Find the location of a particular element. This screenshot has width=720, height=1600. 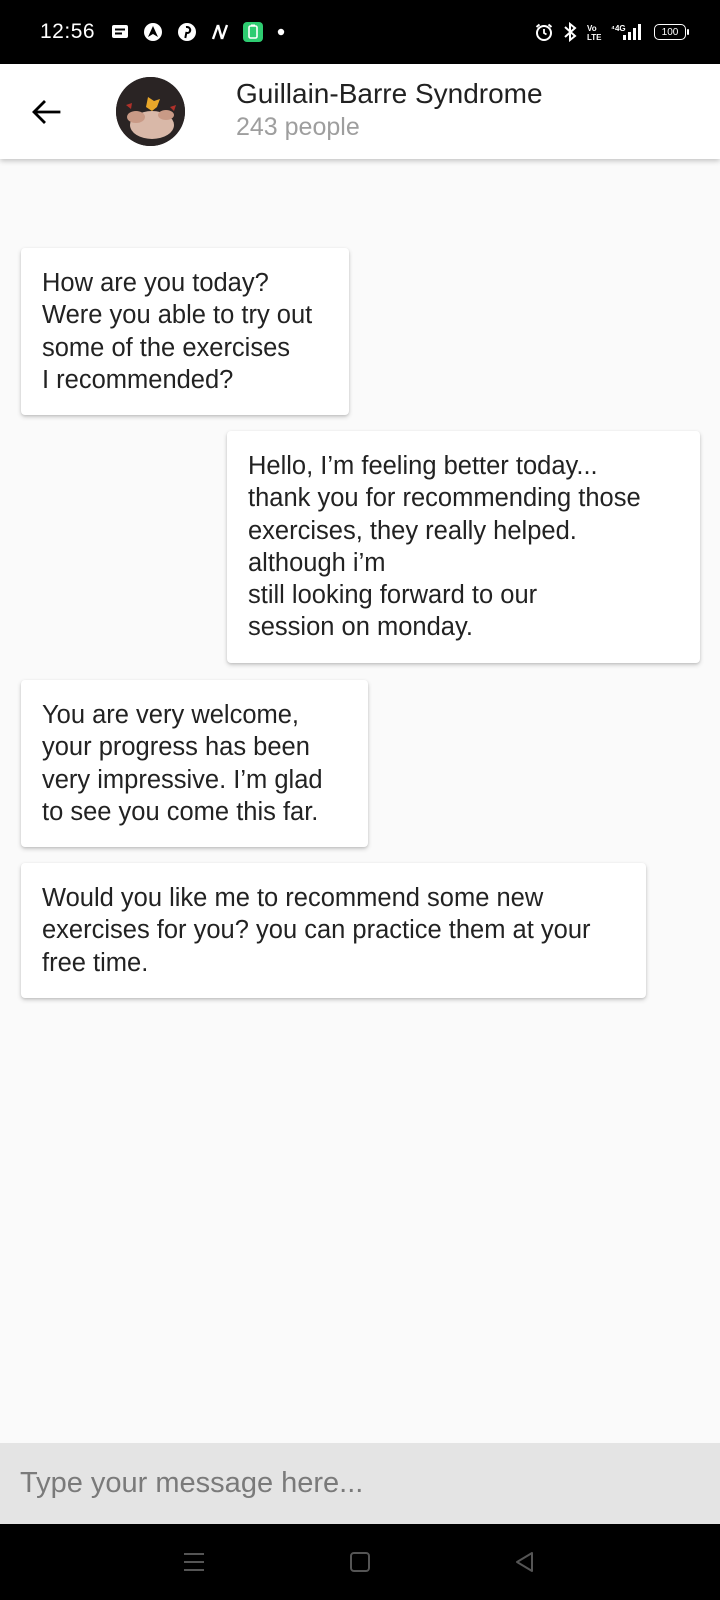

back-triangle-icon is located at coordinates (524, 1562).